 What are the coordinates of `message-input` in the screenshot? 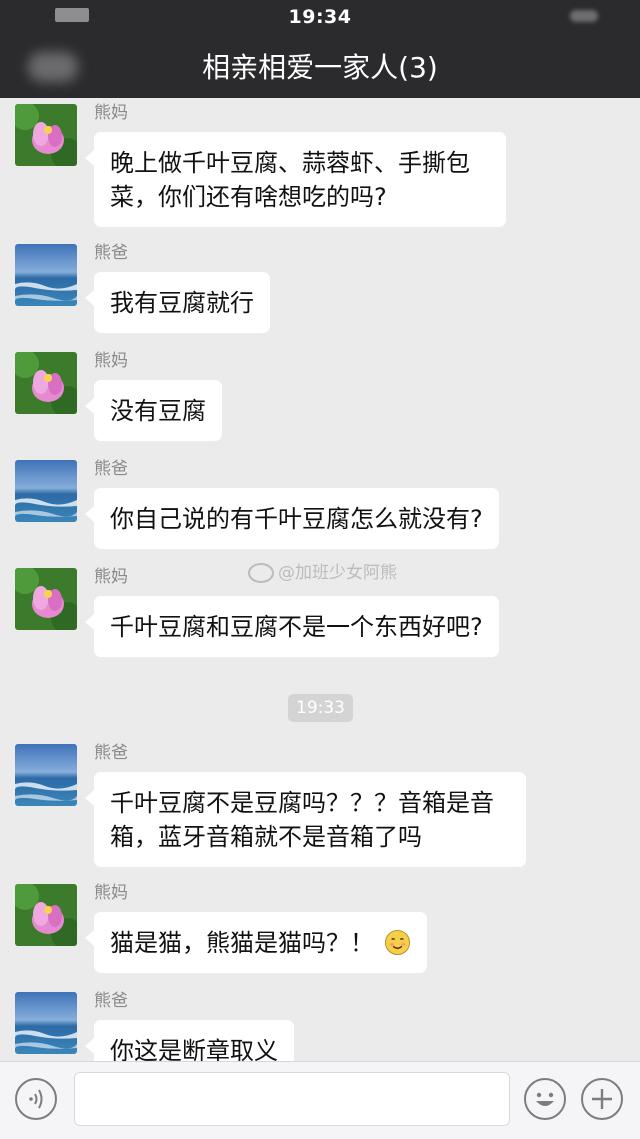 It's located at (292, 1099).